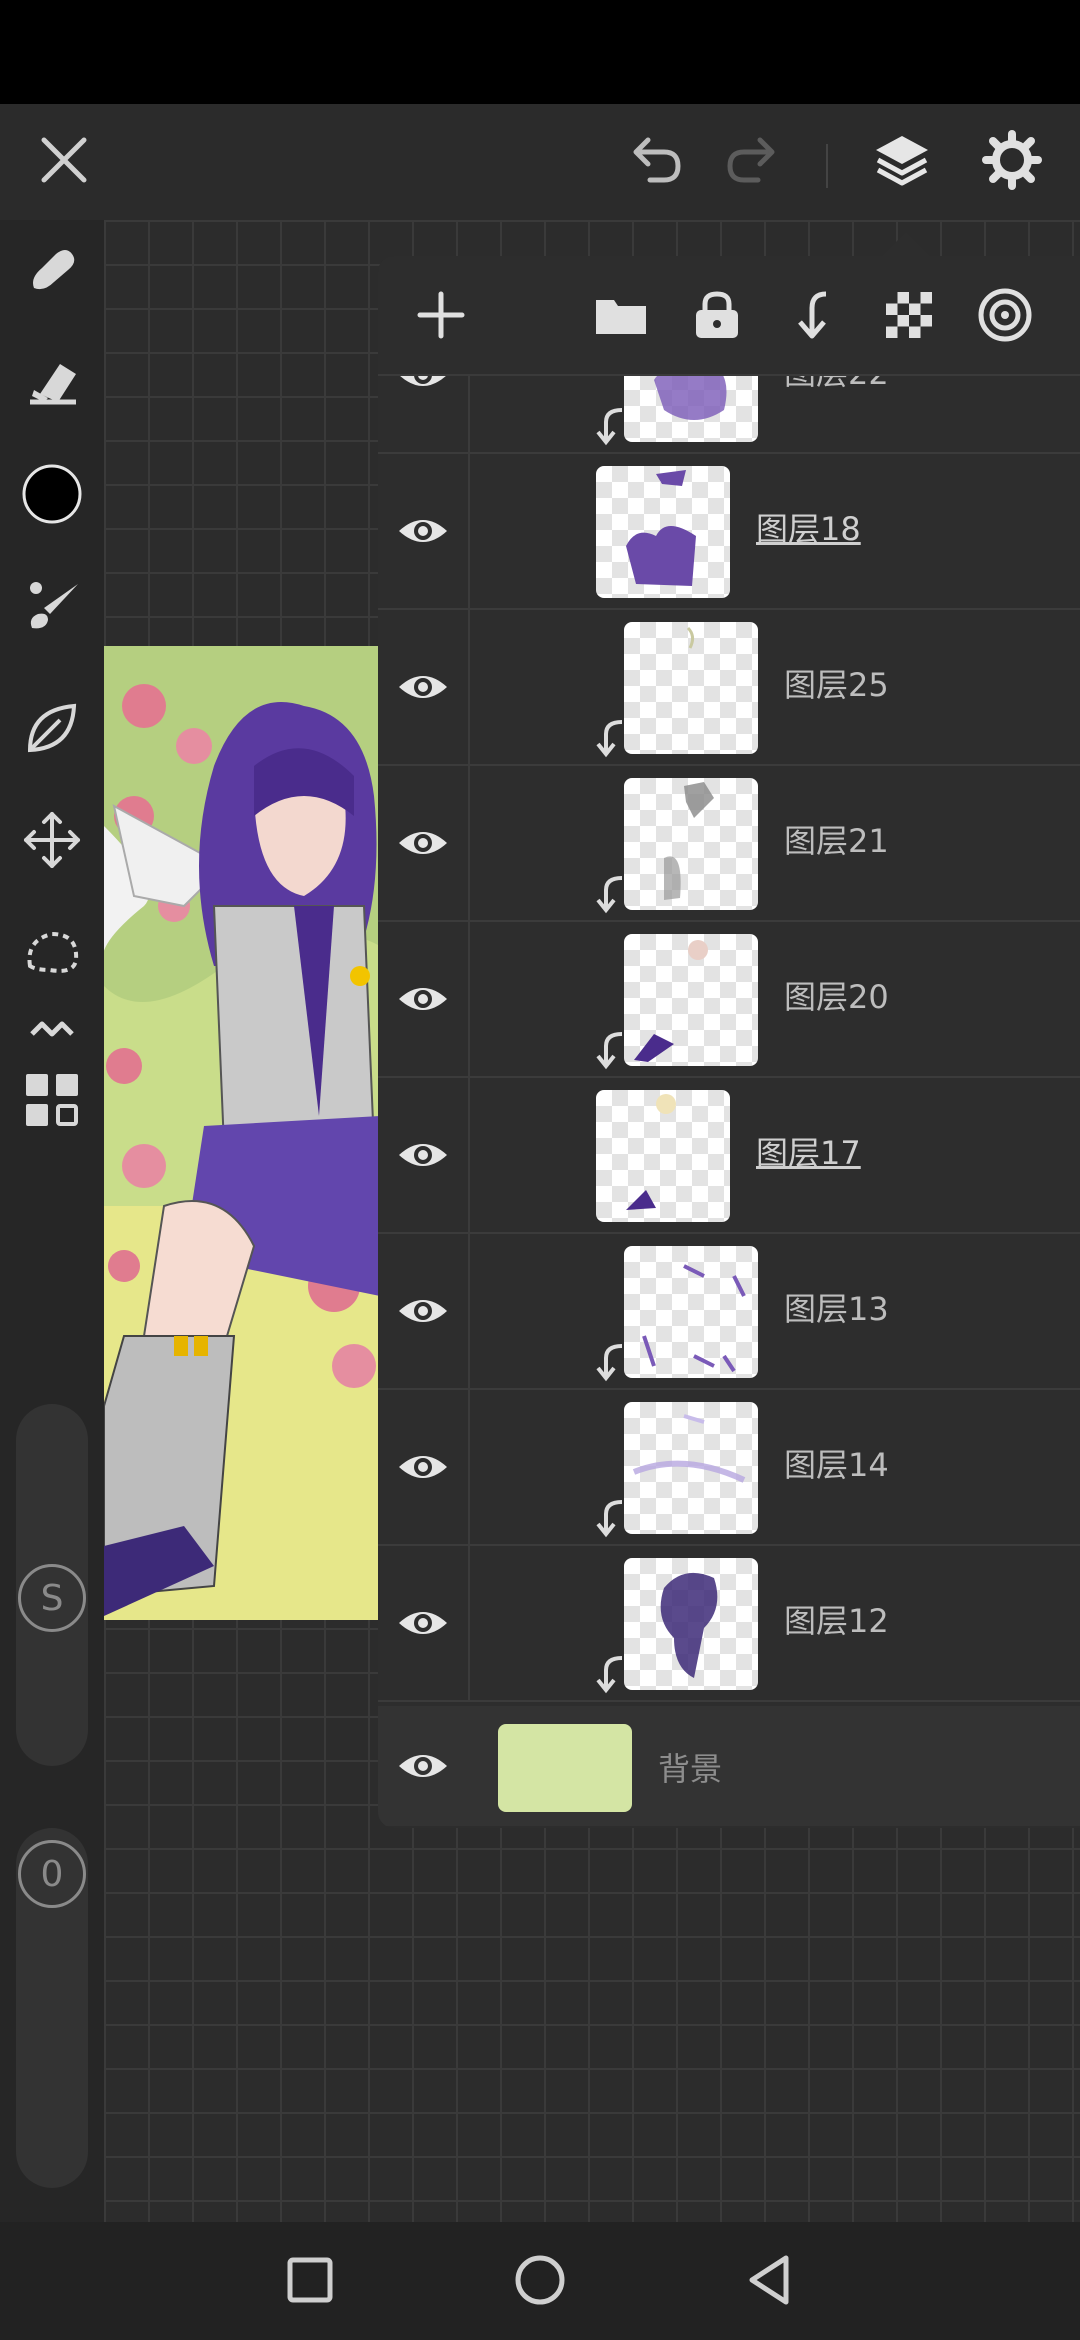  I want to click on gear-icon, so click(1012, 160).